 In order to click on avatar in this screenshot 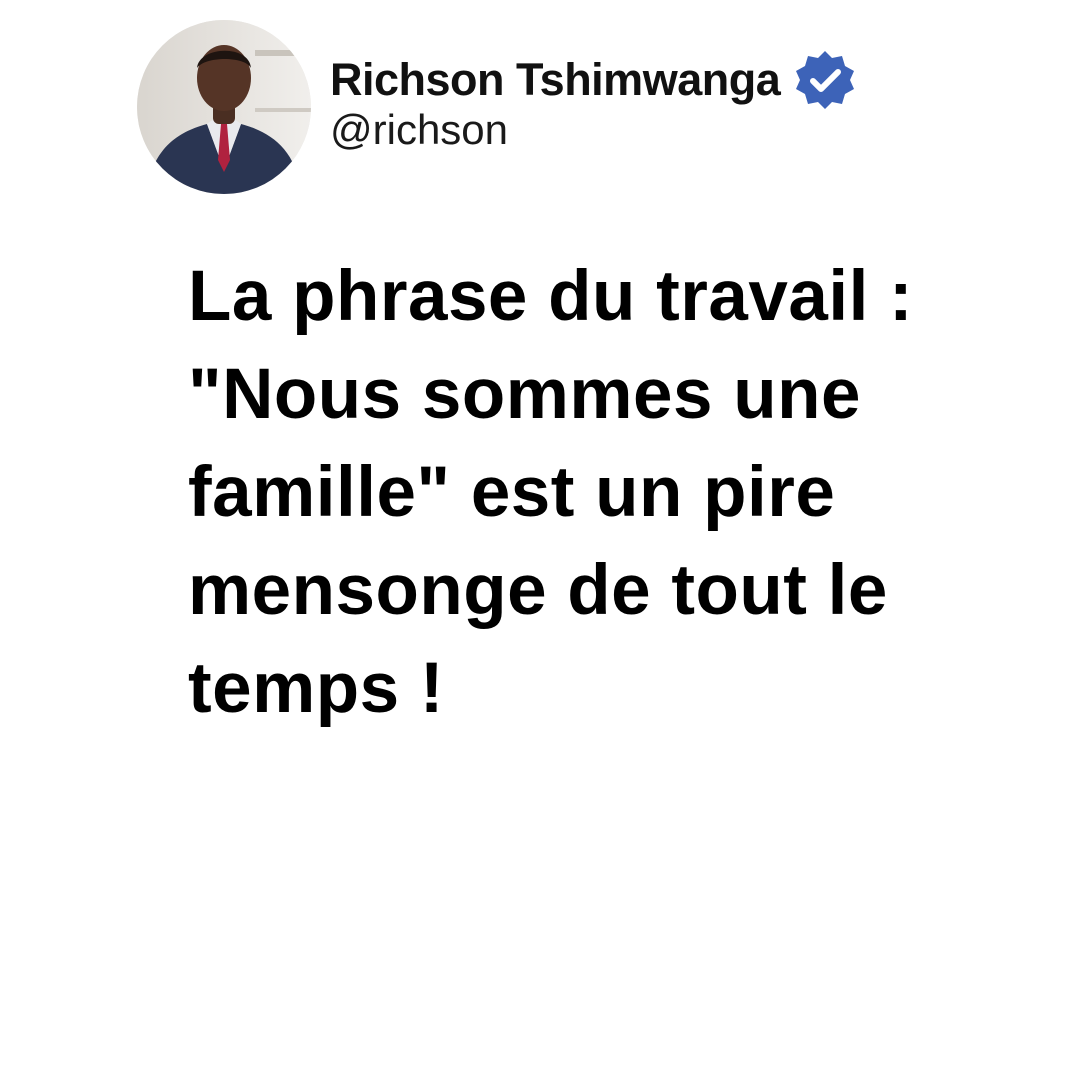, I will do `click(224, 107)`.